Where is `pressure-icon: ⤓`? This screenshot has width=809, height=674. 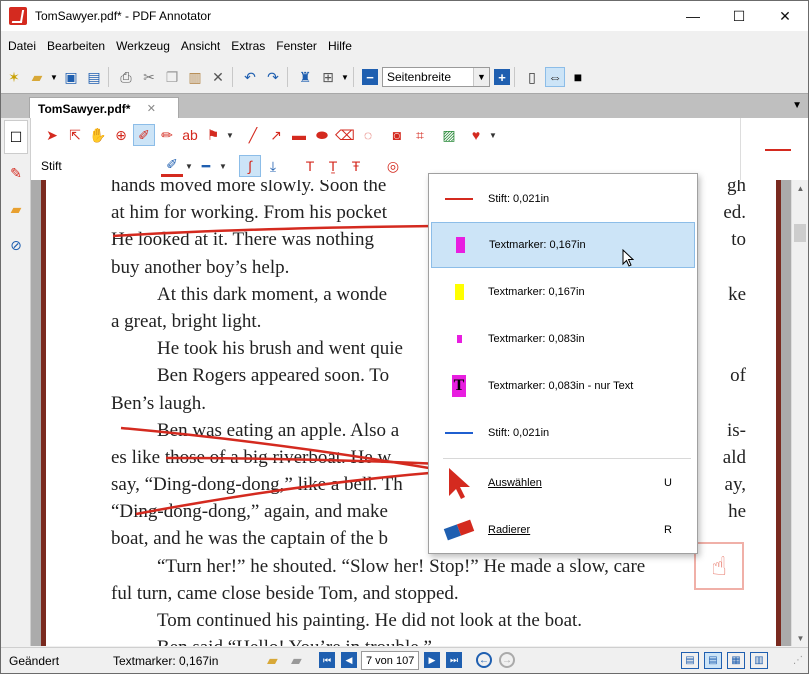
pressure-icon: ⤓ is located at coordinates (273, 166).